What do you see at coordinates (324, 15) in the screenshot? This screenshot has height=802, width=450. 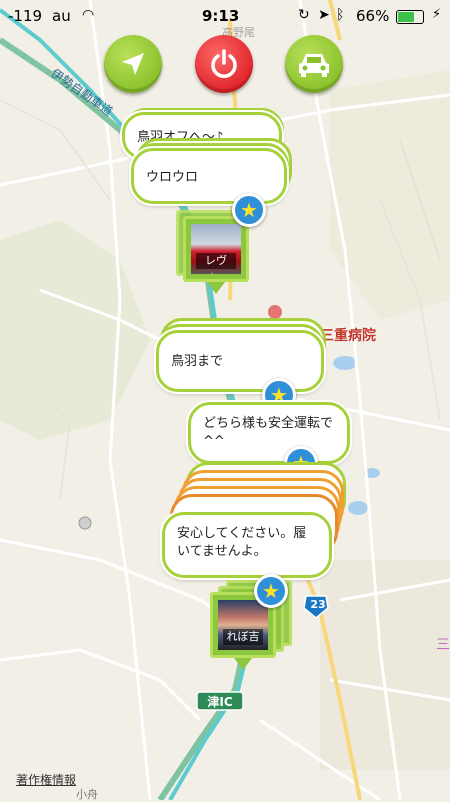 I see `location-arrow-icon: ➤` at bounding box center [324, 15].